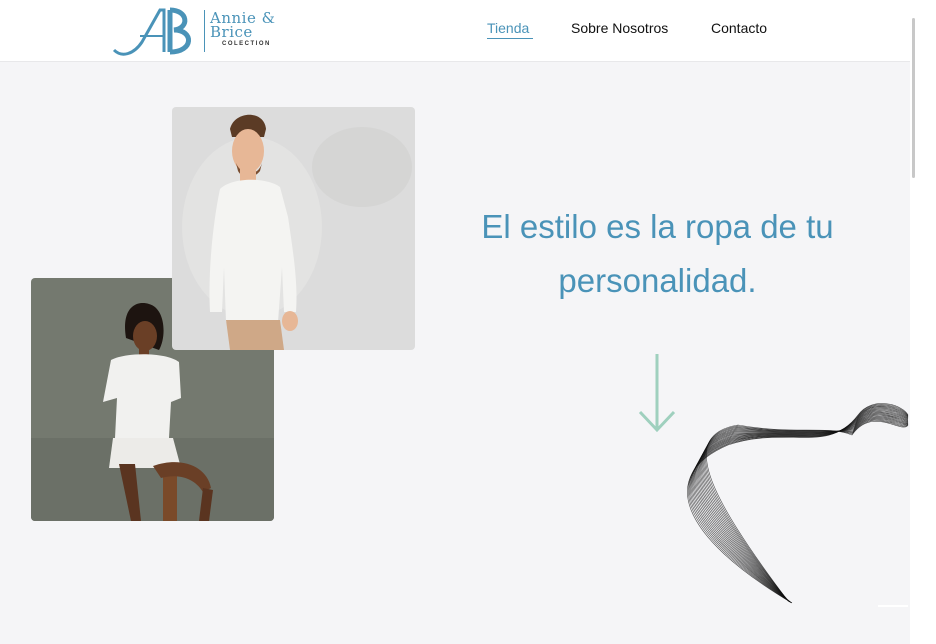 This screenshot has height=644, width=936. I want to click on hero-headline: El estilo es la ropa de tu personalidad., so click(657, 253).